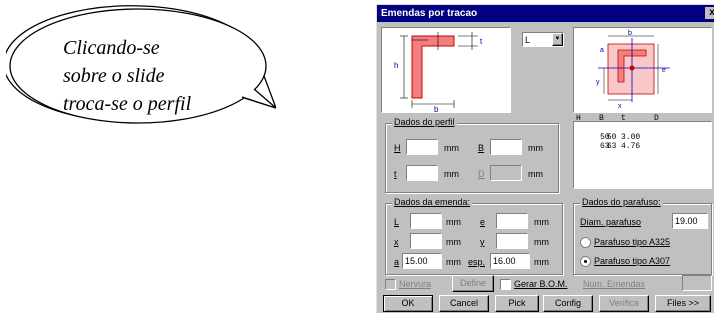 Image resolution: width=714 pixels, height=313 pixels. I want to click on pick-button: Pick, so click(517, 303).